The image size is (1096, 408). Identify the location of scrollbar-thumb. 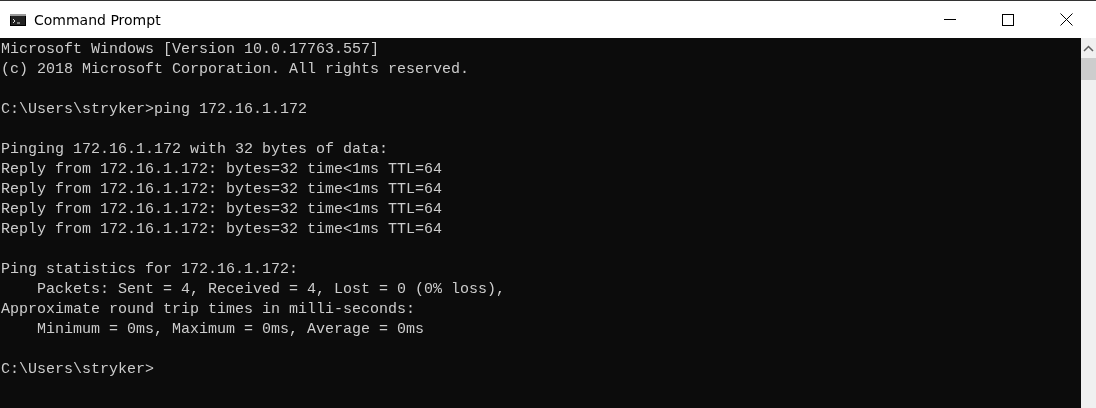
(1088, 69).